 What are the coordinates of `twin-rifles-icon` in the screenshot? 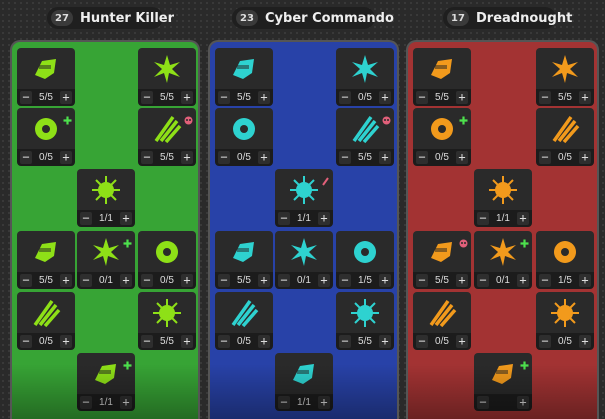 It's located at (365, 312).